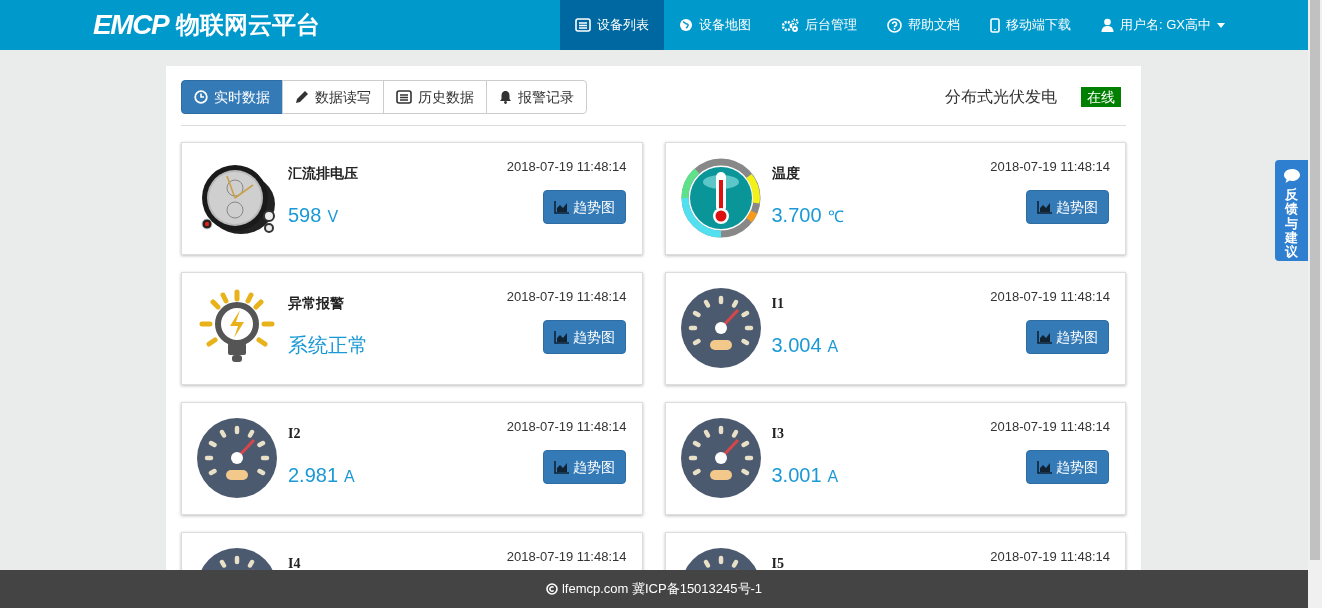  Describe the element at coordinates (505, 97) in the screenshot. I see `bell-icon` at that location.